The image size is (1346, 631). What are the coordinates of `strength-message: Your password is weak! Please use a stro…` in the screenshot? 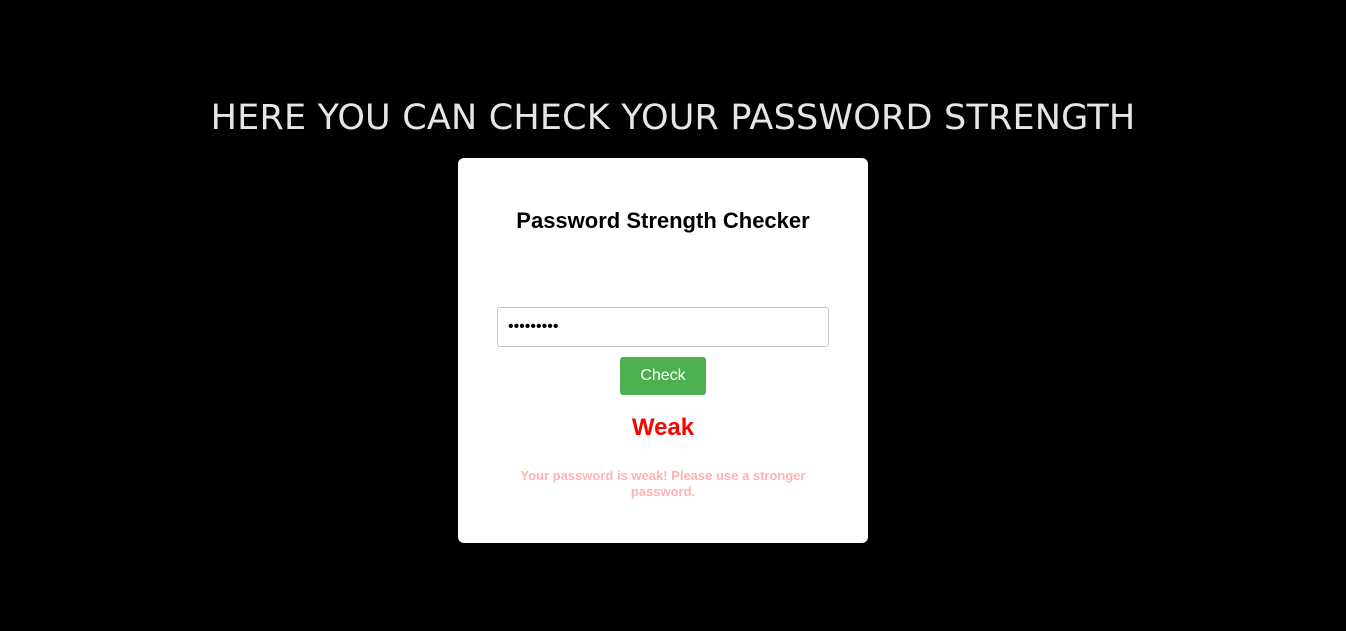 It's located at (663, 483).